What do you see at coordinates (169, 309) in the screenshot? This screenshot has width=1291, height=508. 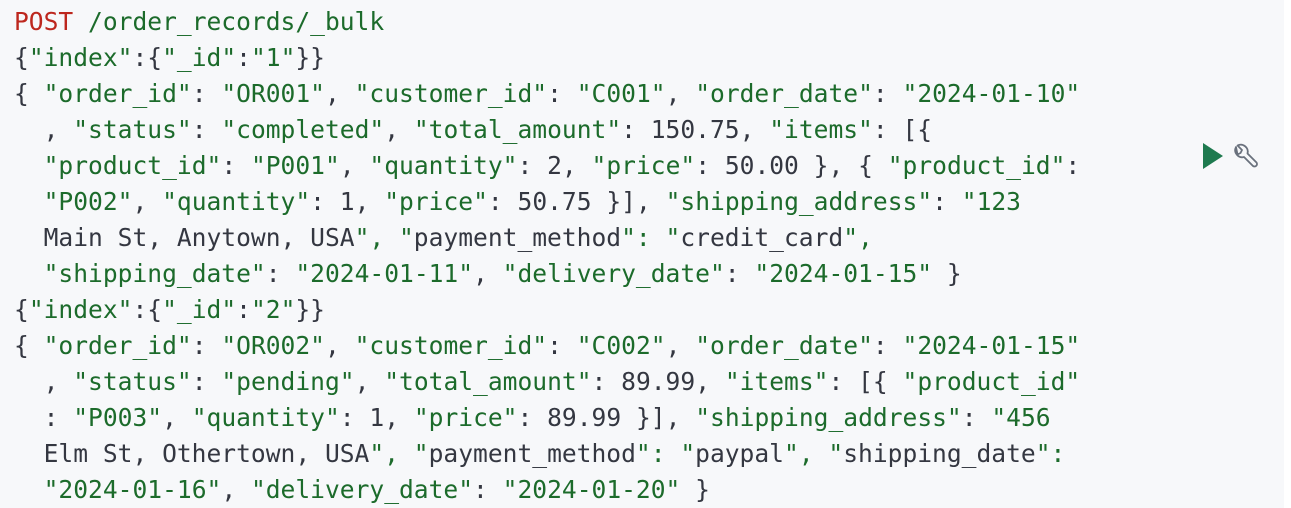 I see `code-line: {"index":{"_id":"2"}}` at bounding box center [169, 309].